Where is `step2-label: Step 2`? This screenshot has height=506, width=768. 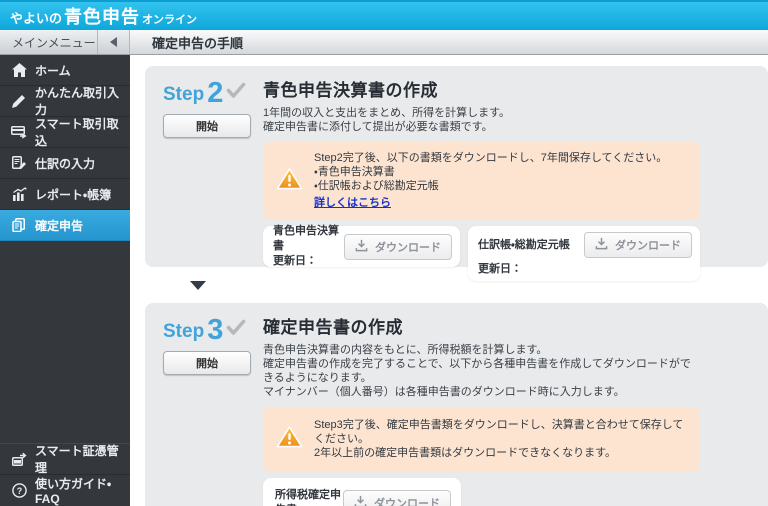
step2-label: Step 2 is located at coordinates (213, 93).